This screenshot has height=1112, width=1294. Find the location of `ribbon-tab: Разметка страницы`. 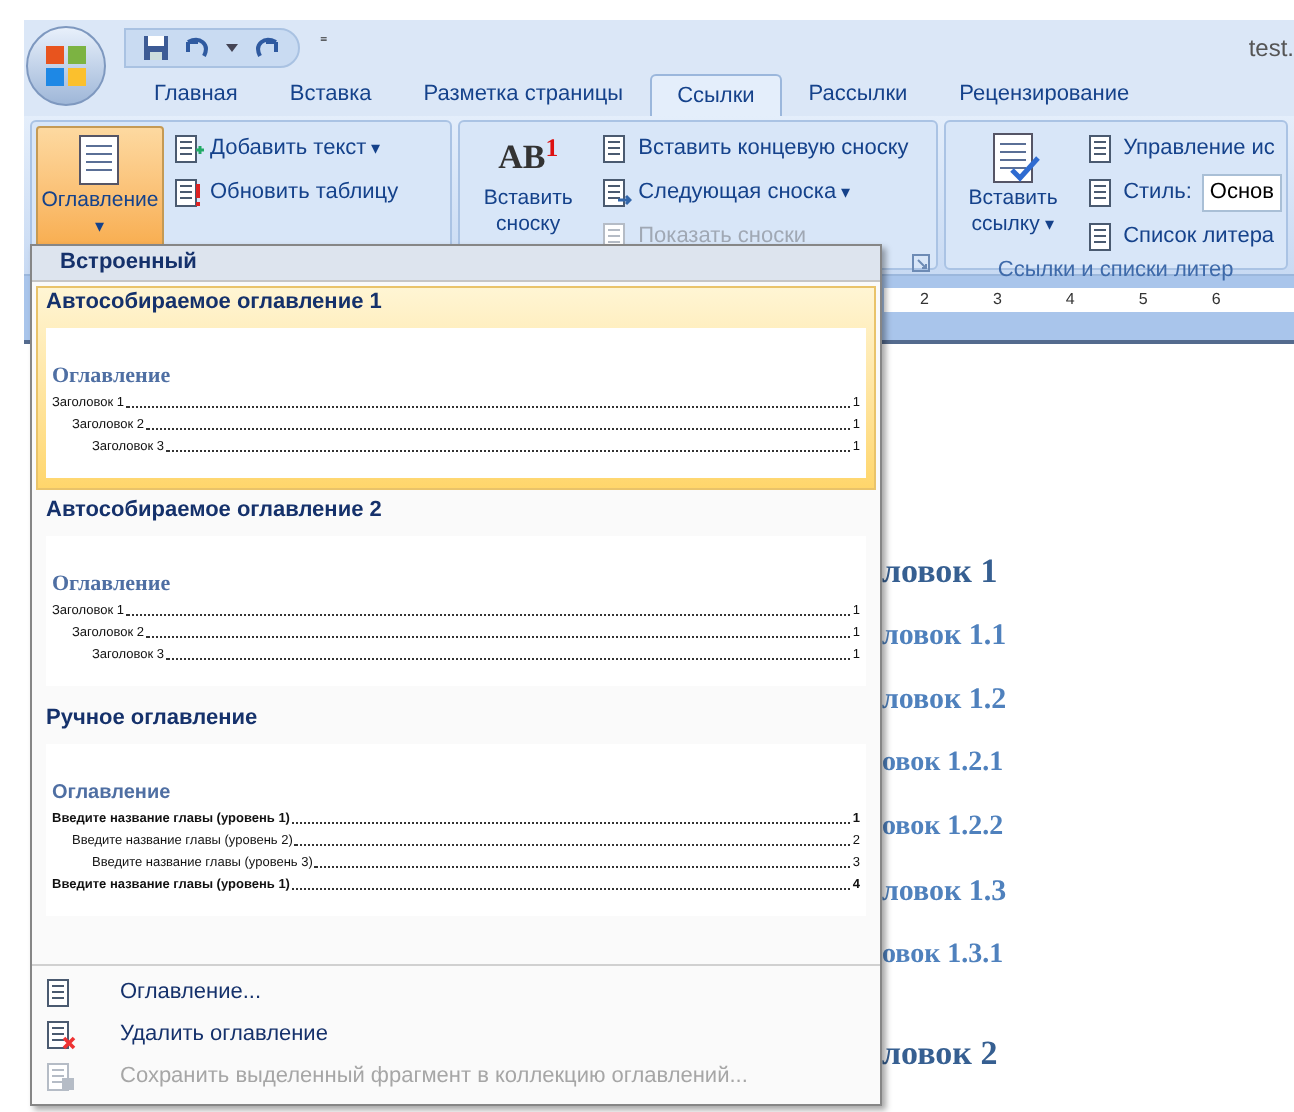

ribbon-tab: Разметка страницы is located at coordinates (523, 95).